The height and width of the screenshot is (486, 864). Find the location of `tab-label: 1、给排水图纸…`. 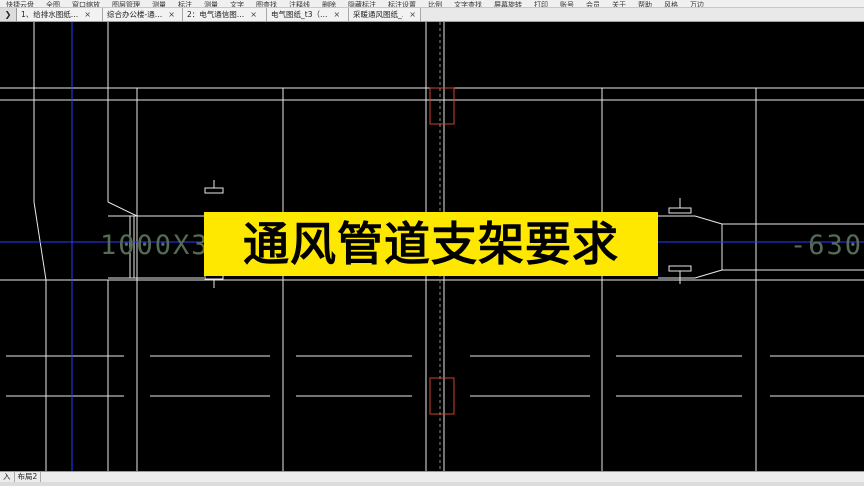

tab-label: 1、给排水图纸… is located at coordinates (50, 14).